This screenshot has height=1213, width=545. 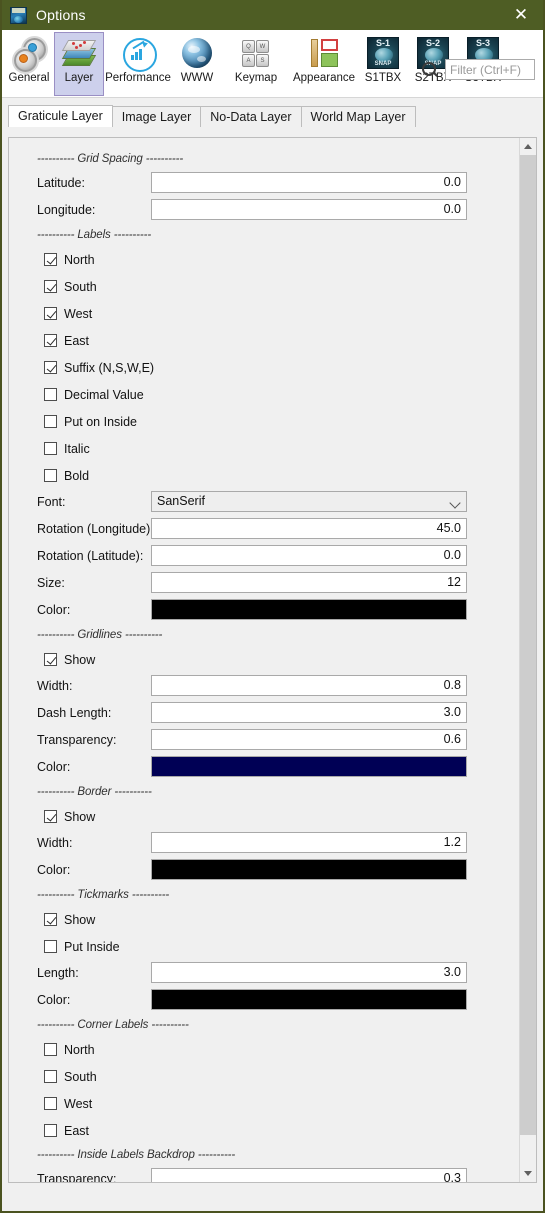 What do you see at coordinates (50, 1076) in the screenshot?
I see `checkbox-corner-south` at bounding box center [50, 1076].